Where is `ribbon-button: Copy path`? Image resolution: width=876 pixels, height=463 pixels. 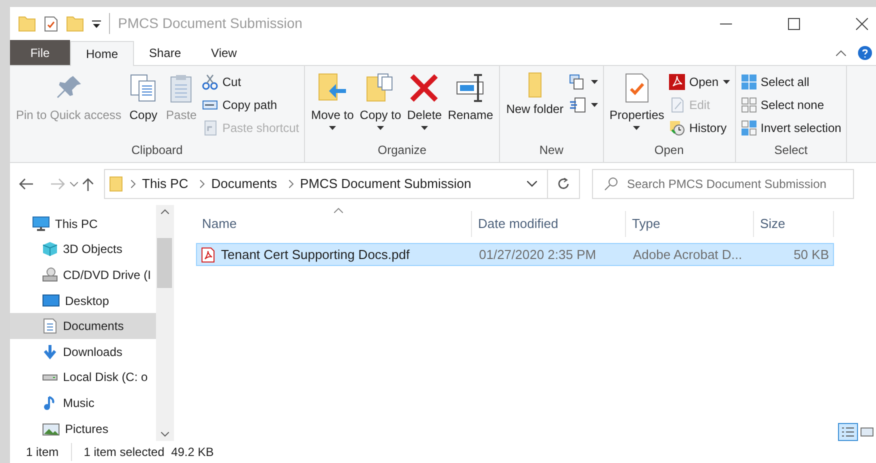
ribbon-button: Copy path is located at coordinates (250, 105).